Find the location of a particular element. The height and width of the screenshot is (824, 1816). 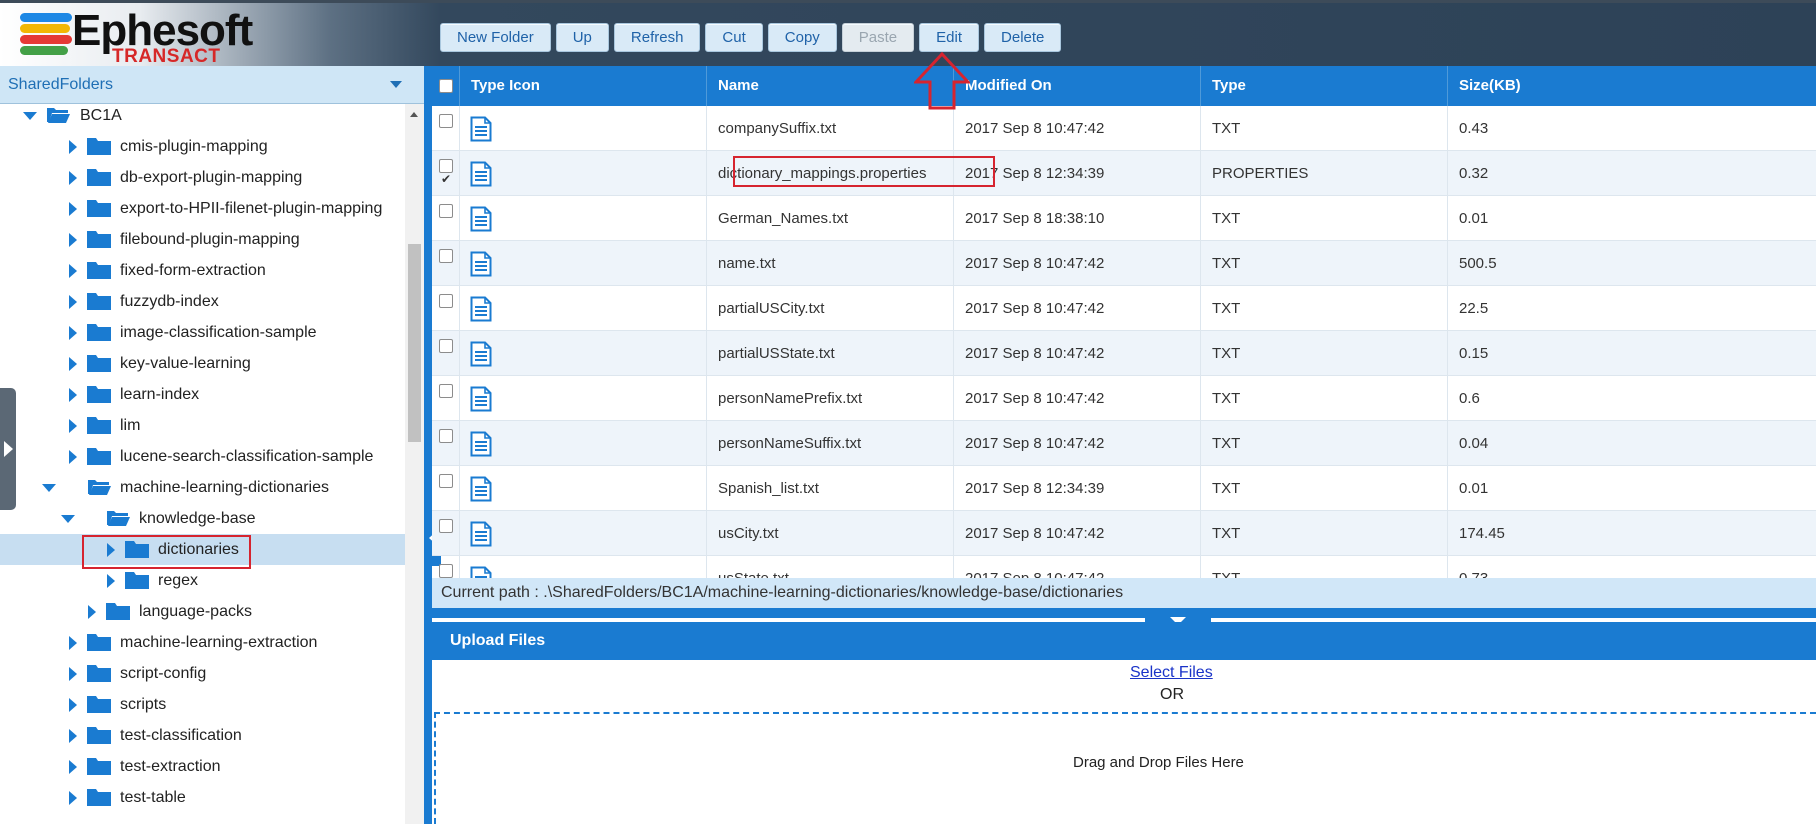

row-checkbox-cell is located at coordinates (446, 533).